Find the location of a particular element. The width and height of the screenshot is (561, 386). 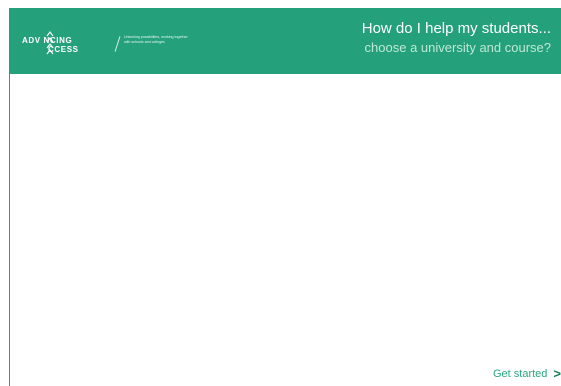

page-subtitle: choose a university and course? is located at coordinates (457, 47).